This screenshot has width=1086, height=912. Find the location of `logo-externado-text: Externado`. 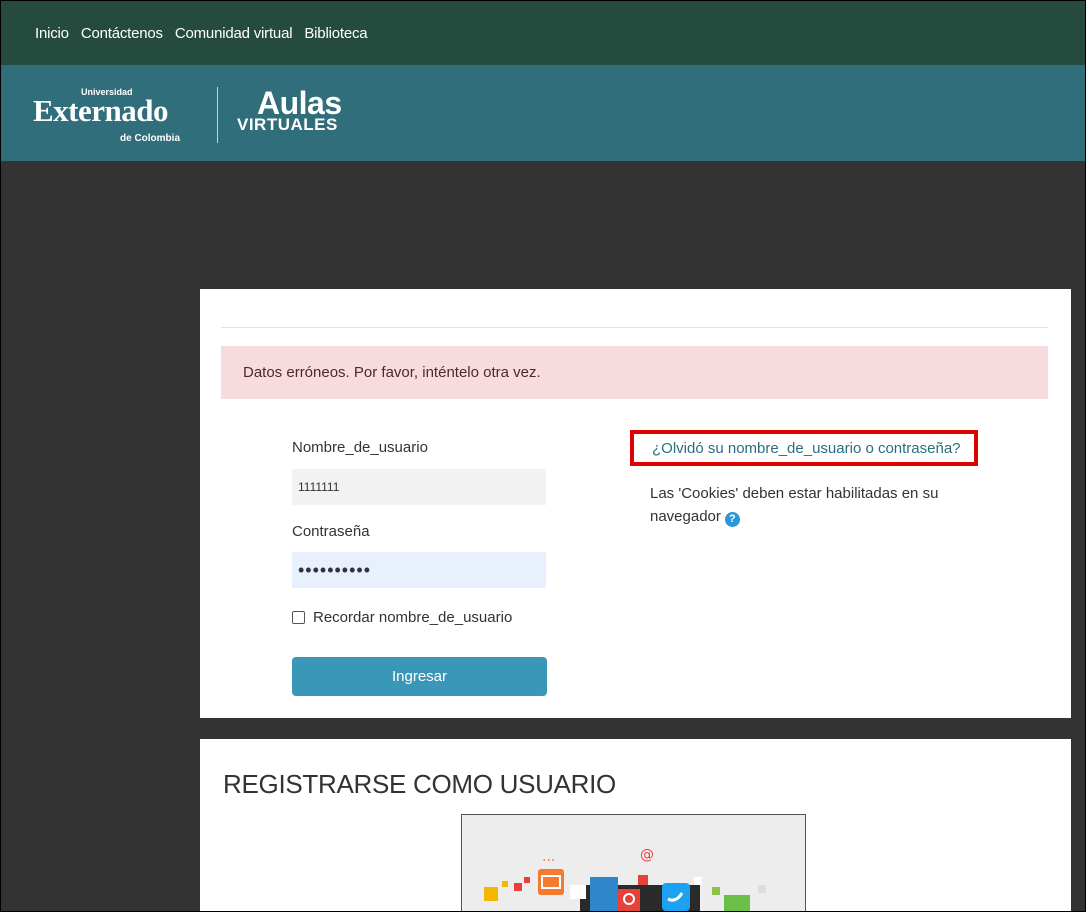

logo-externado-text: Externado is located at coordinates (101, 110).